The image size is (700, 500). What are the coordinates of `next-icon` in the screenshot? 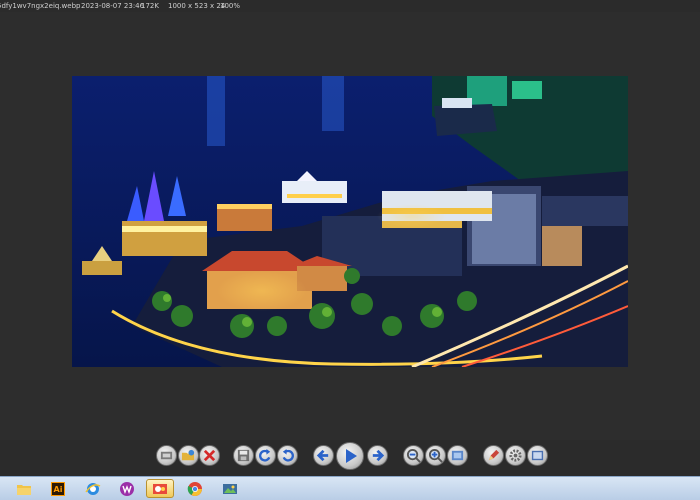 It's located at (378, 455).